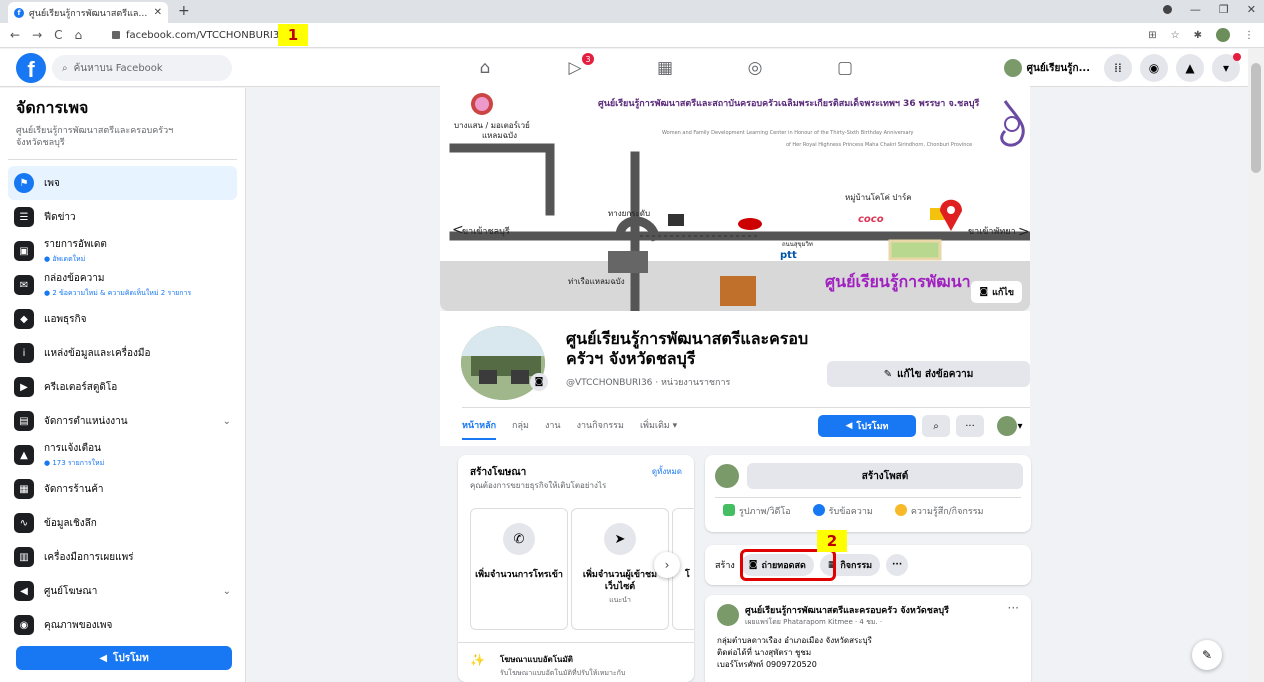 The image size is (1264, 682). Describe the element at coordinates (755, 68) in the screenshot. I see `nav-groups: ◎` at that location.